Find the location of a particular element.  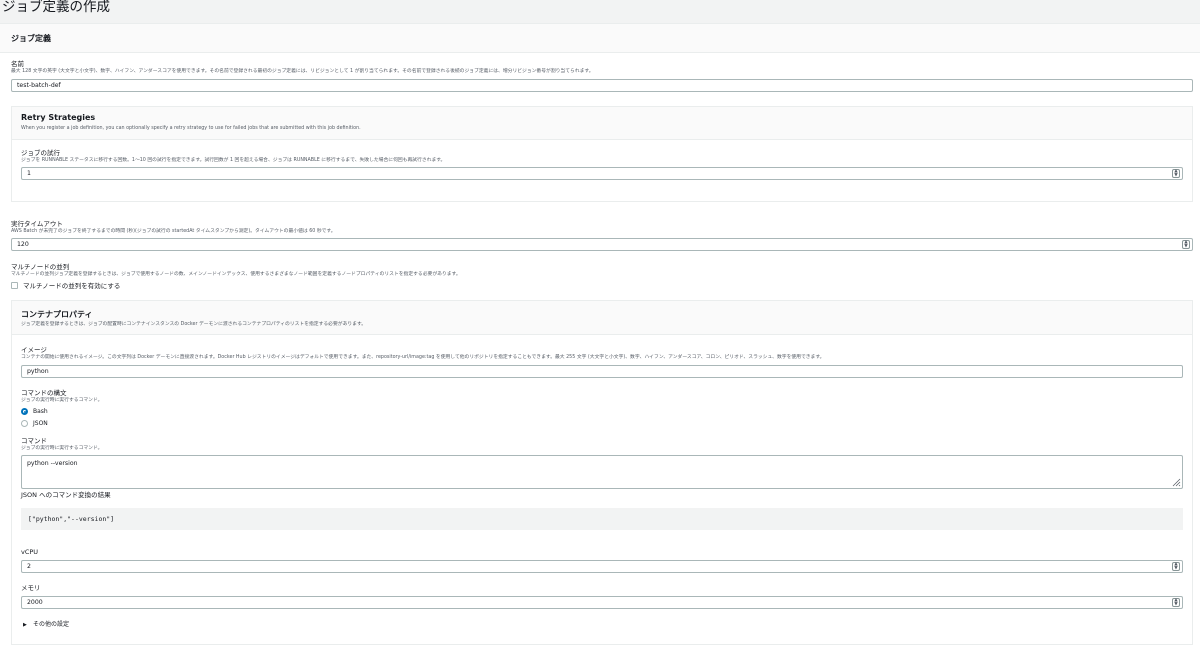

name-input-value: test-batch-def is located at coordinates (39, 85).